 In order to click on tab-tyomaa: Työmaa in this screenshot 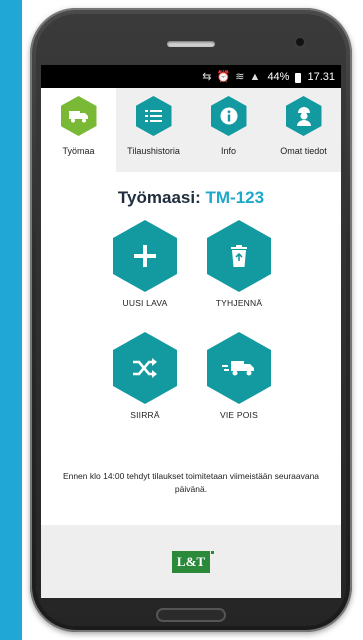, I will do `click(78, 130)`.